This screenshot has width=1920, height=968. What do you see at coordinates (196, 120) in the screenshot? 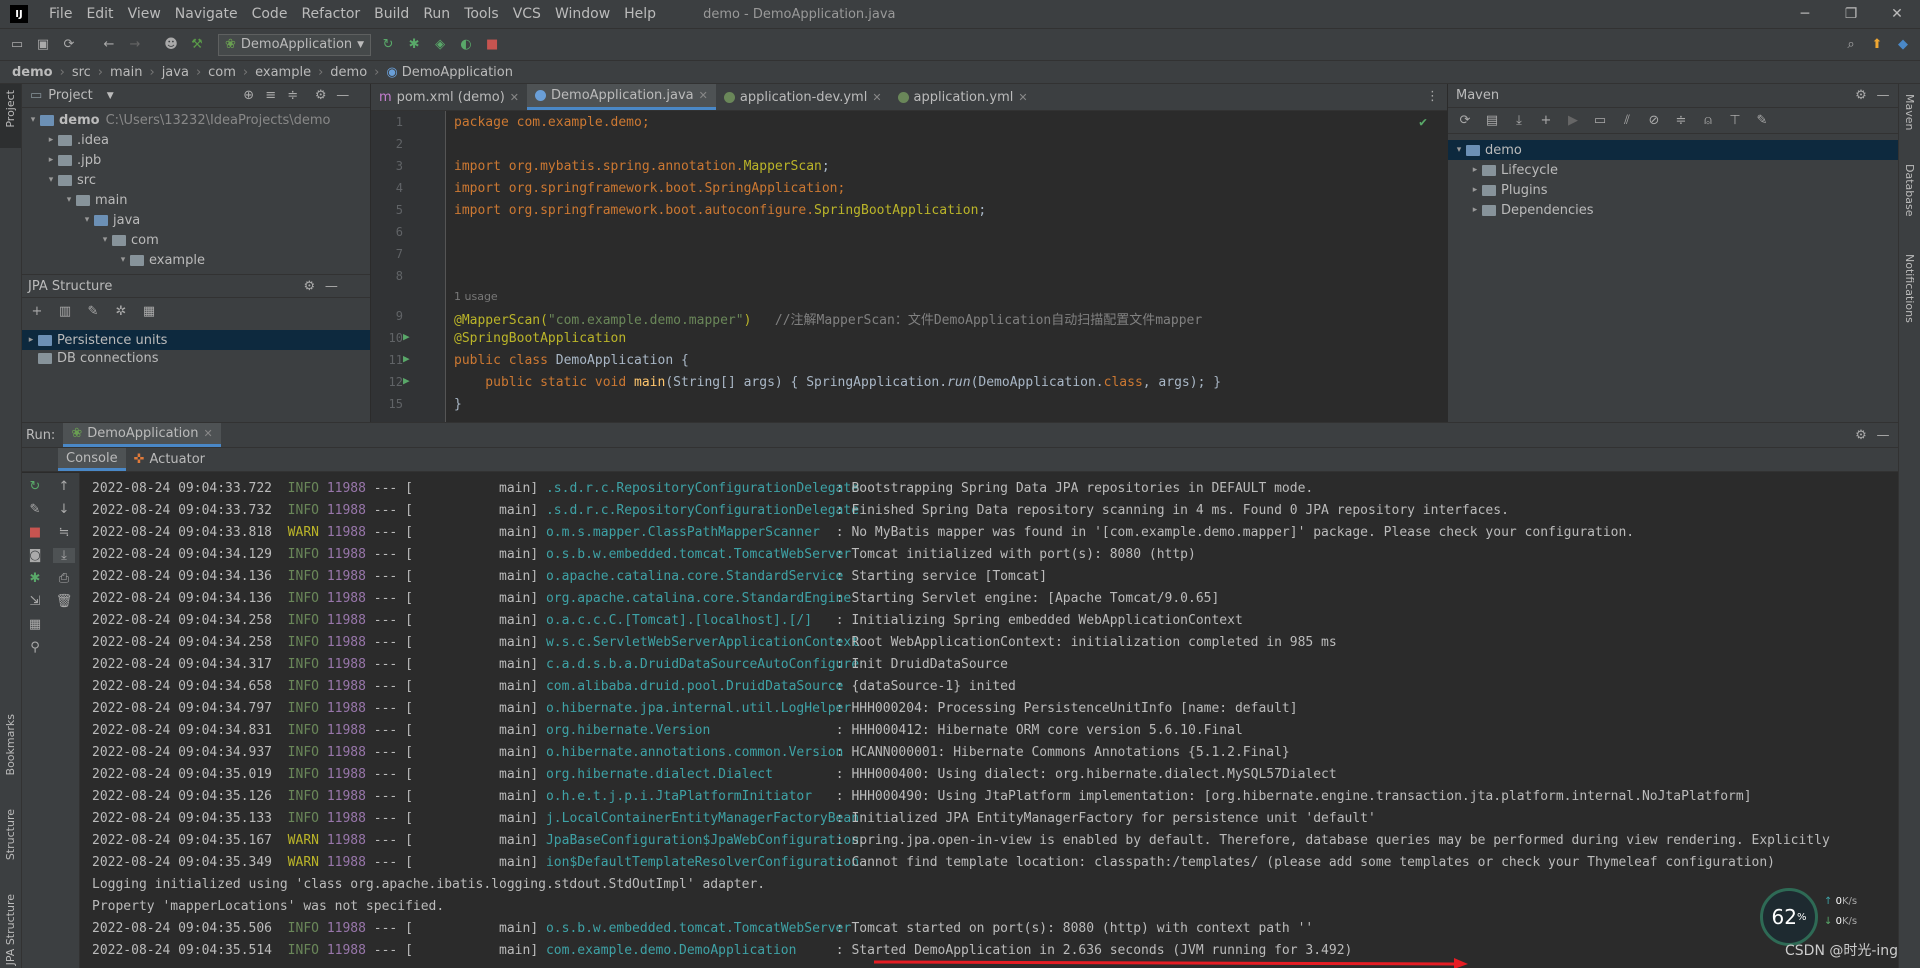
I see `tree-item: ▾ demo C:\Users\13232\IdeaProjects\demo` at bounding box center [196, 120].